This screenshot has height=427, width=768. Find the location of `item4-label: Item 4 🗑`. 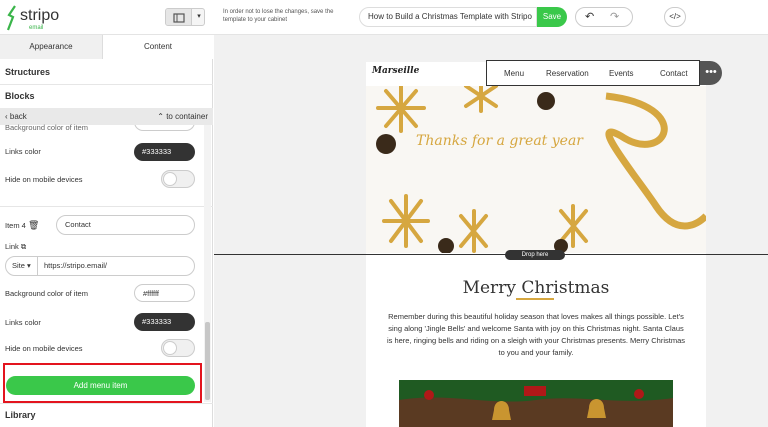

item4-label: Item 4 🗑 is located at coordinates (22, 225).